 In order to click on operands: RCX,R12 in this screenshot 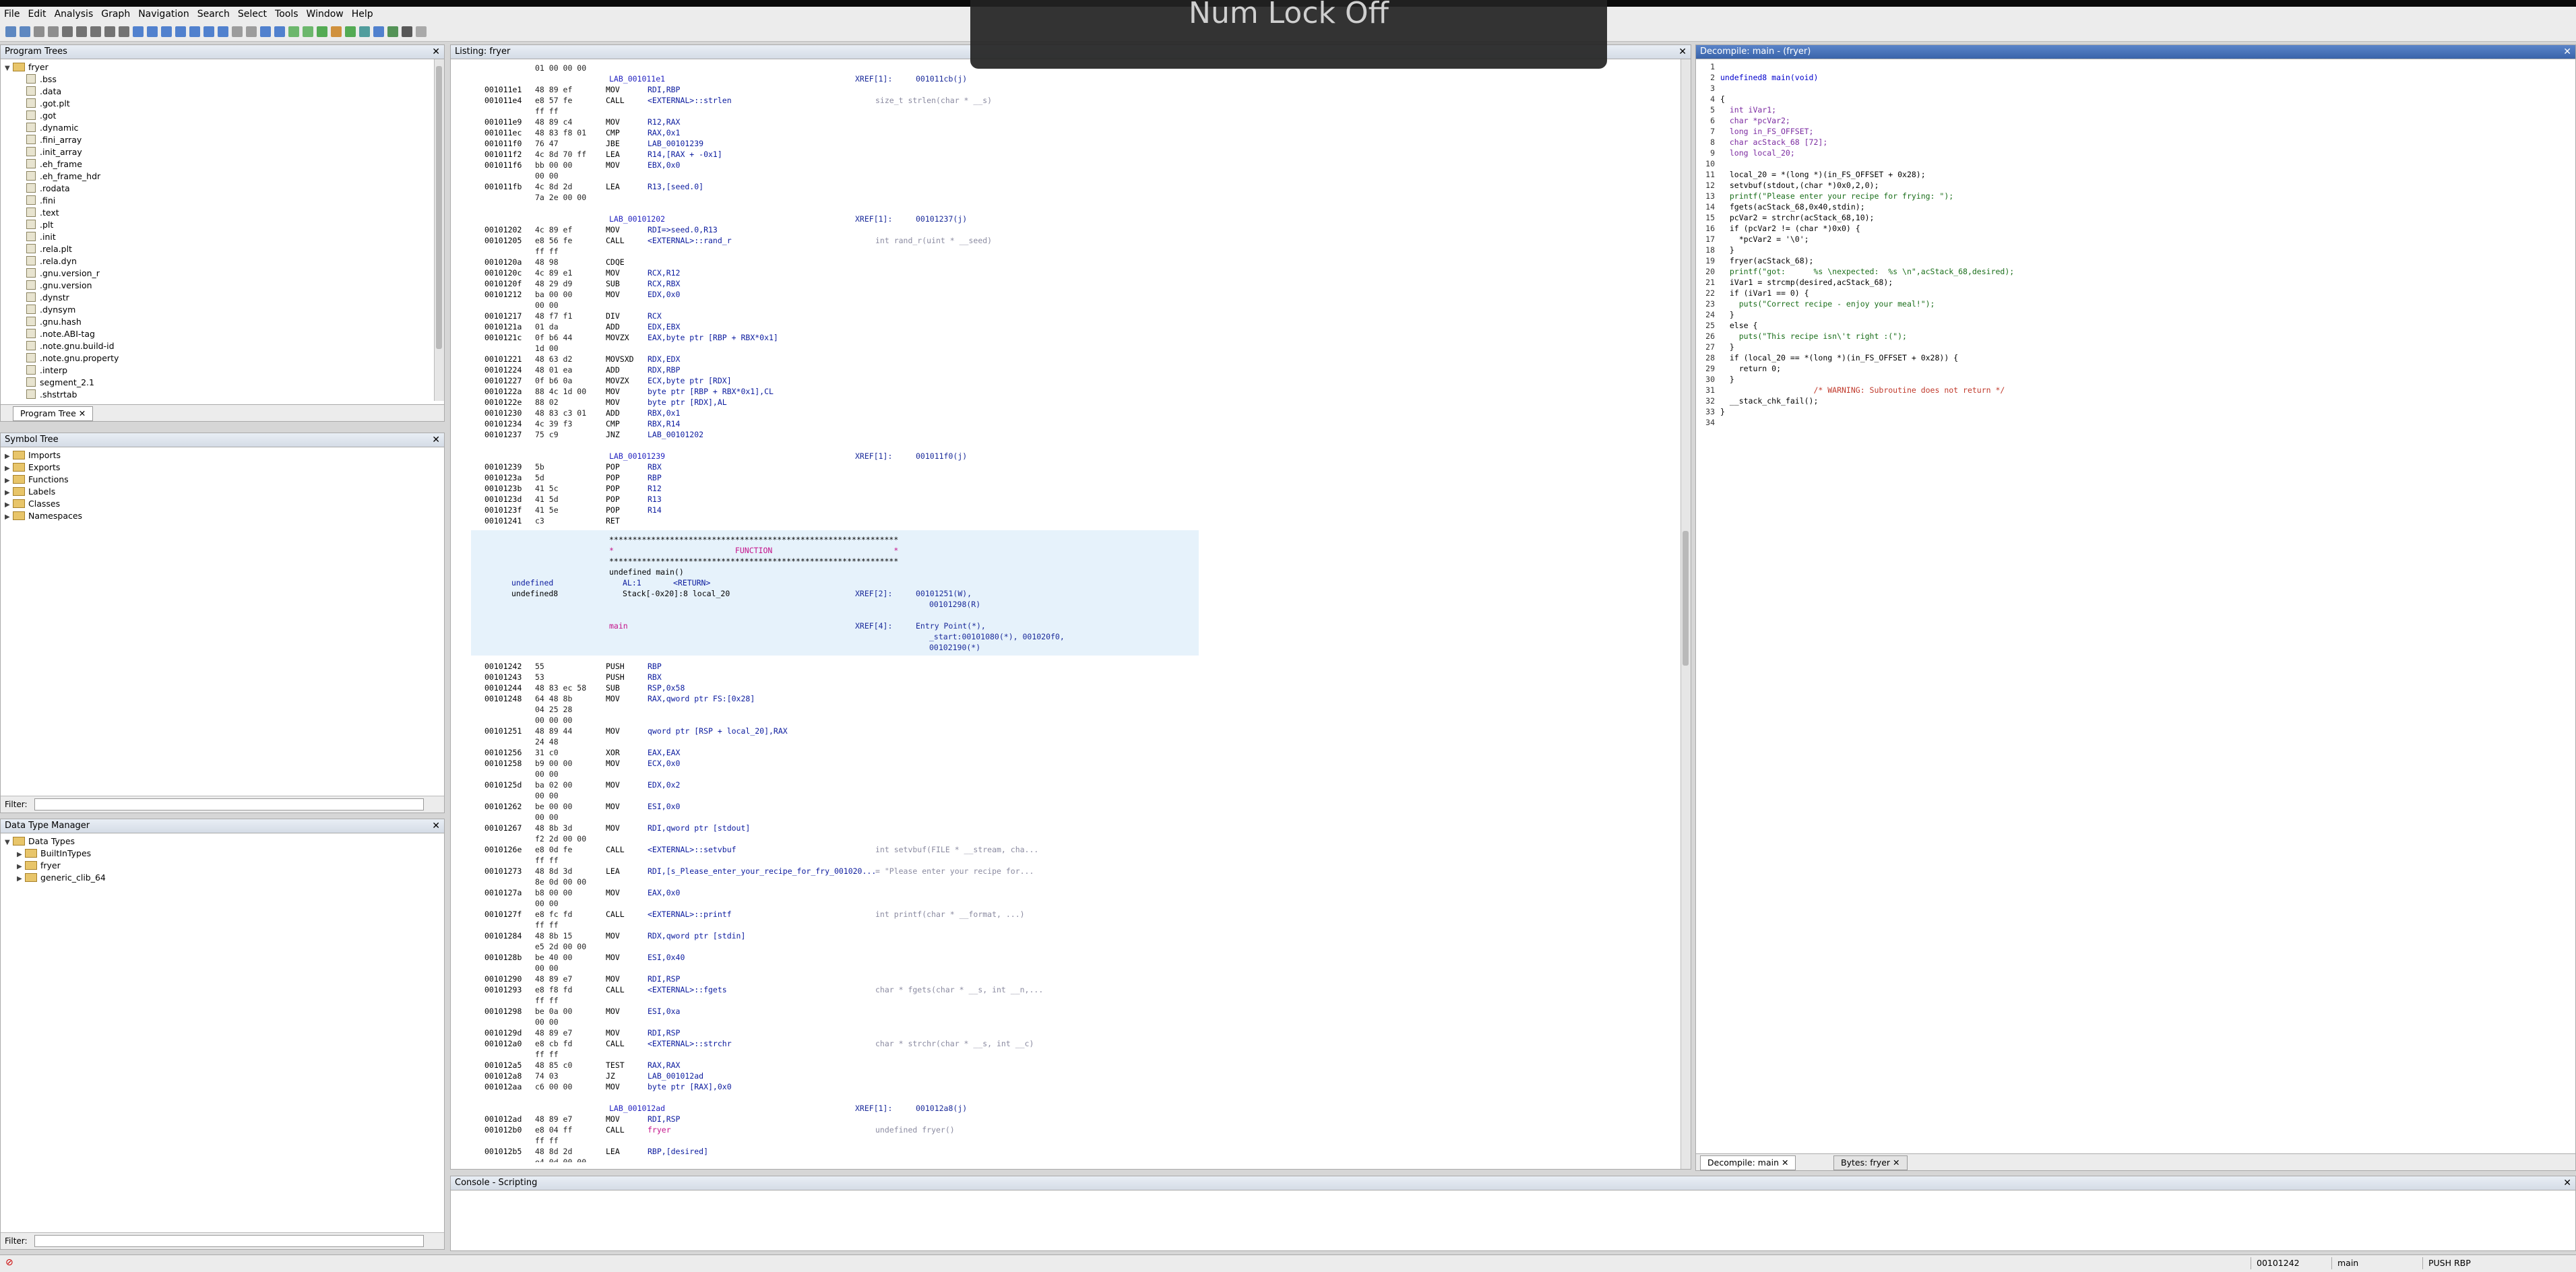, I will do `click(664, 272)`.